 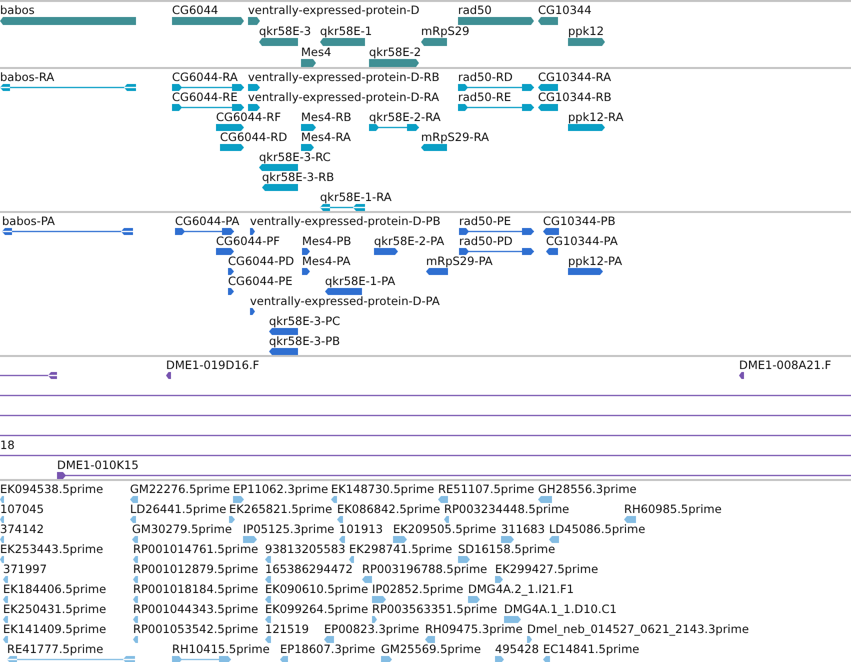 What do you see at coordinates (356, 197) in the screenshot?
I see `feature-label: qkr58E-1-RA` at bounding box center [356, 197].